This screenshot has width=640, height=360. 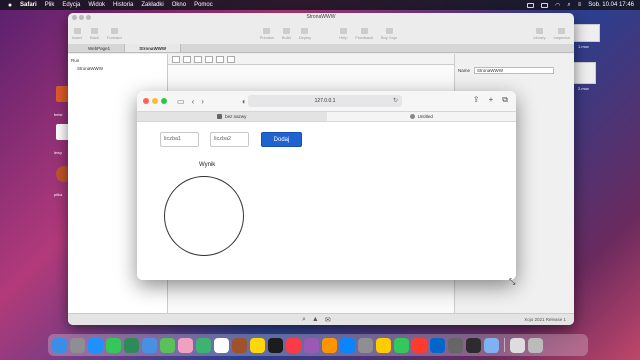 What do you see at coordinates (476, 100) in the screenshot?
I see `share-icon: ⇪` at bounding box center [476, 100].